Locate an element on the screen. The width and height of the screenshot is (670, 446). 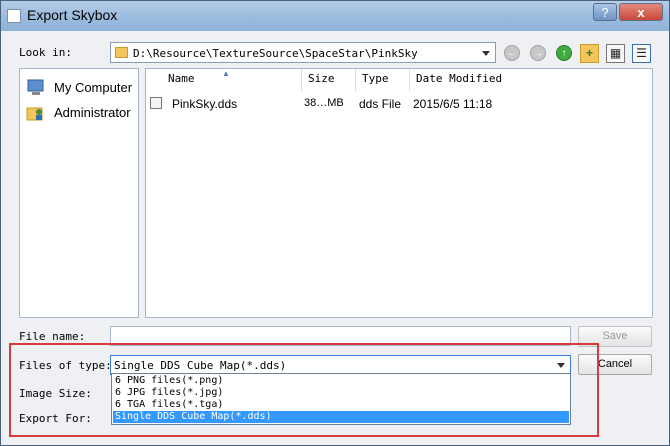
title-bar: Export Skybox ? x is located at coordinates (335, 16).